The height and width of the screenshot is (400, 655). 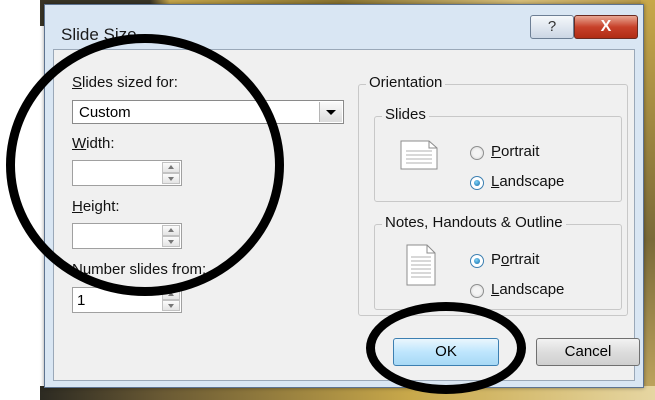 I want to click on notes-orientation-label: Notes, Handouts & Outline, so click(x=474, y=222).